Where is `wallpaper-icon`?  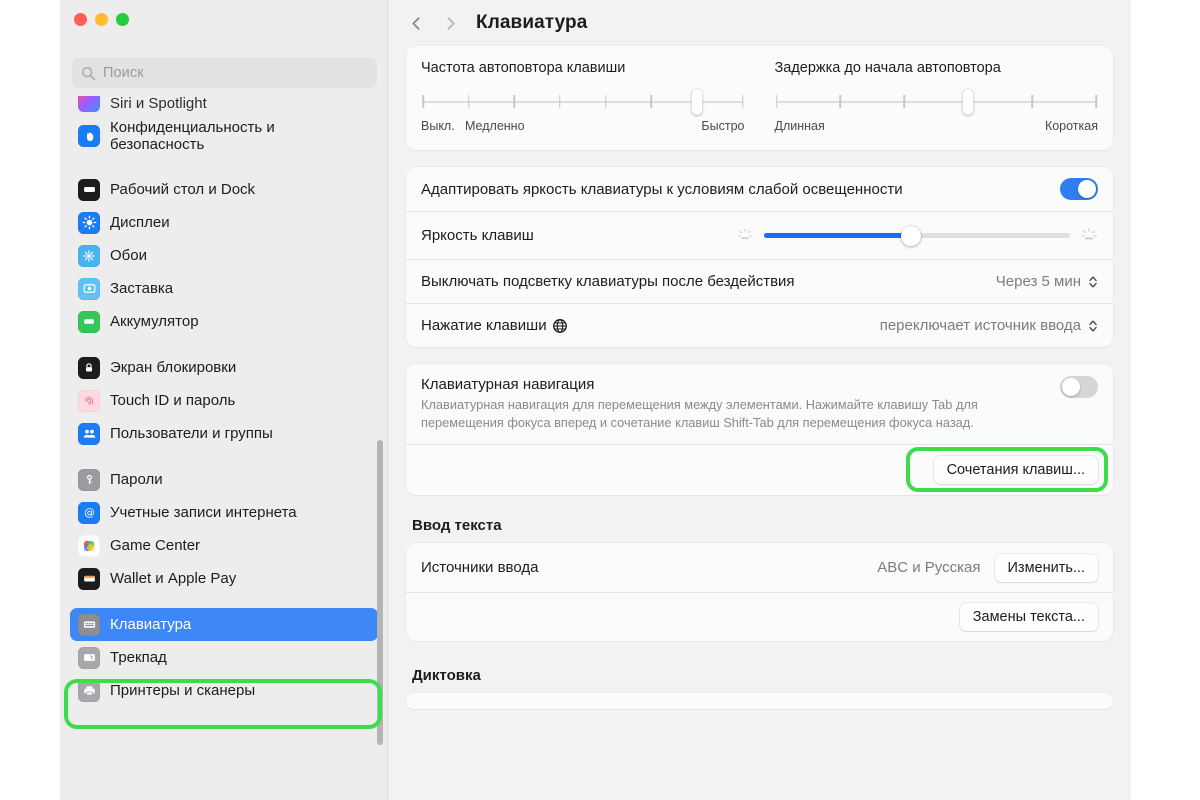
wallpaper-icon is located at coordinates (89, 255).